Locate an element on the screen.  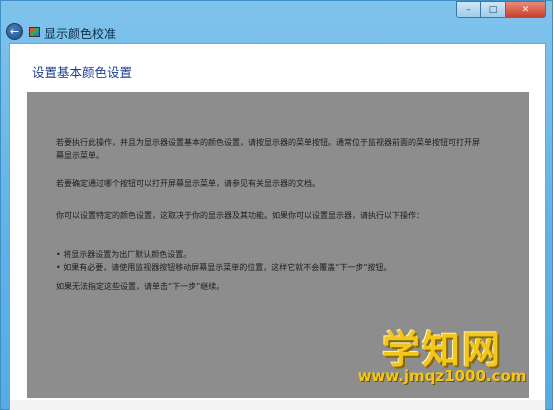
watermark-url: www.jmqz1000.com is located at coordinates (442, 376).